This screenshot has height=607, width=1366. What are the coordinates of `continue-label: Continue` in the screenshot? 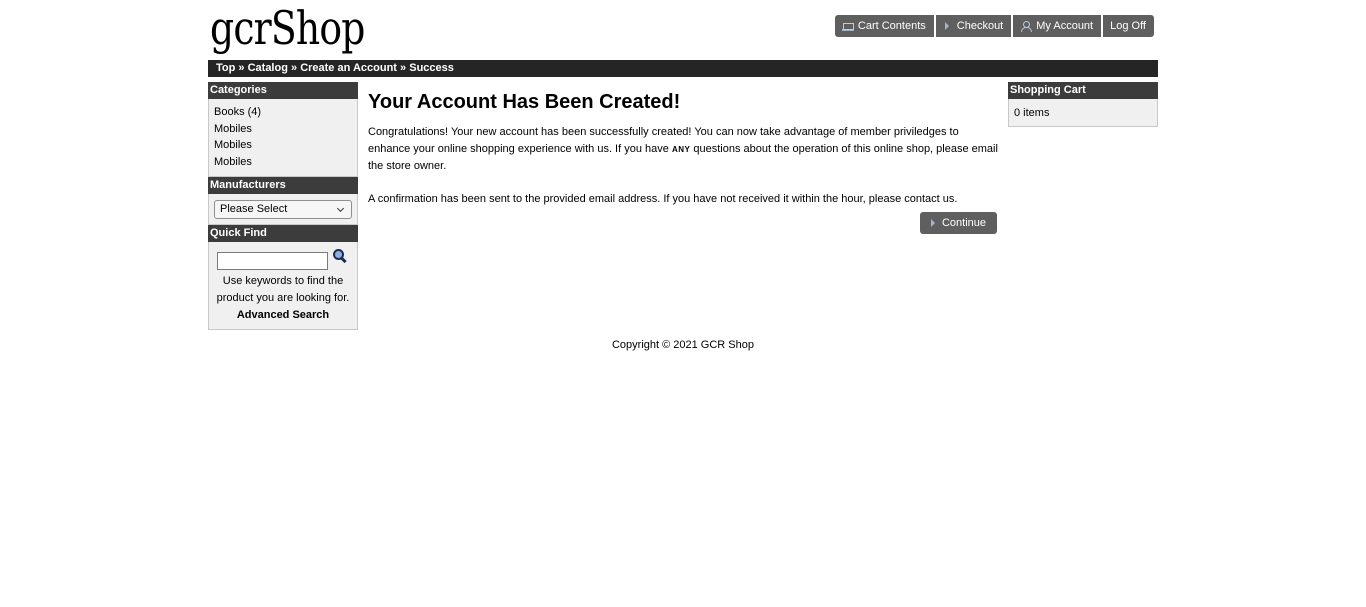 It's located at (963, 223).